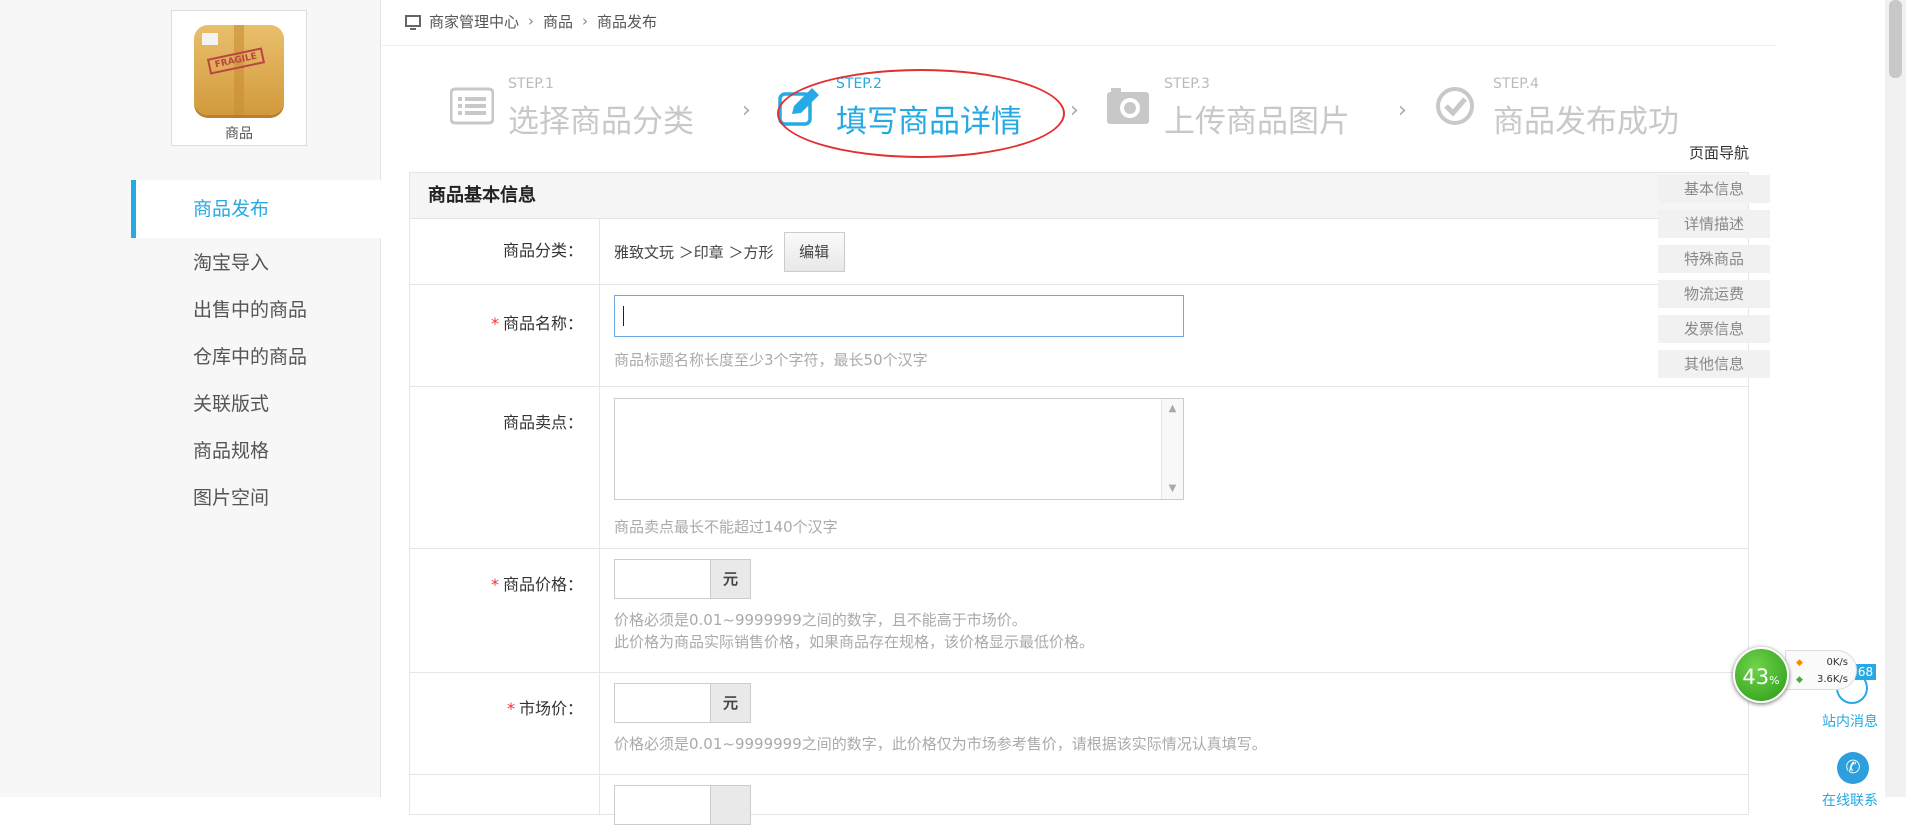  Describe the element at coordinates (256, 498) in the screenshot. I see `sidebar-item-image-space: 图片空间` at that location.